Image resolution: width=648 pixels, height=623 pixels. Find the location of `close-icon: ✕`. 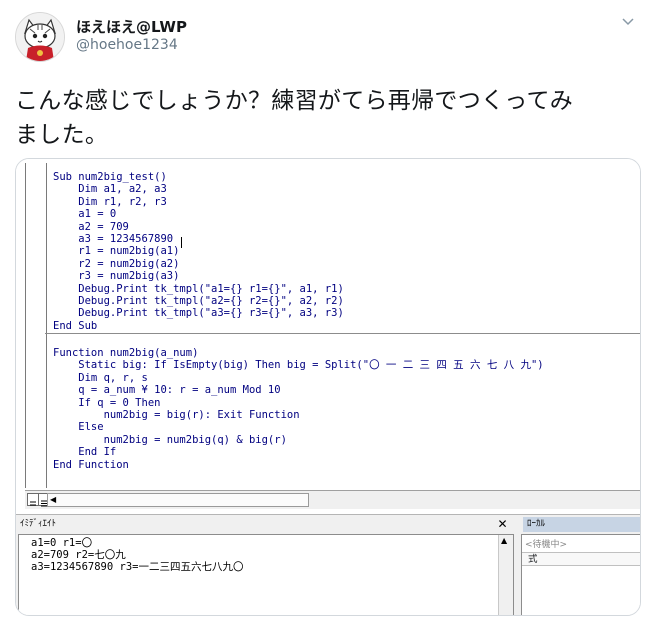

close-icon: ✕ is located at coordinates (502, 524).